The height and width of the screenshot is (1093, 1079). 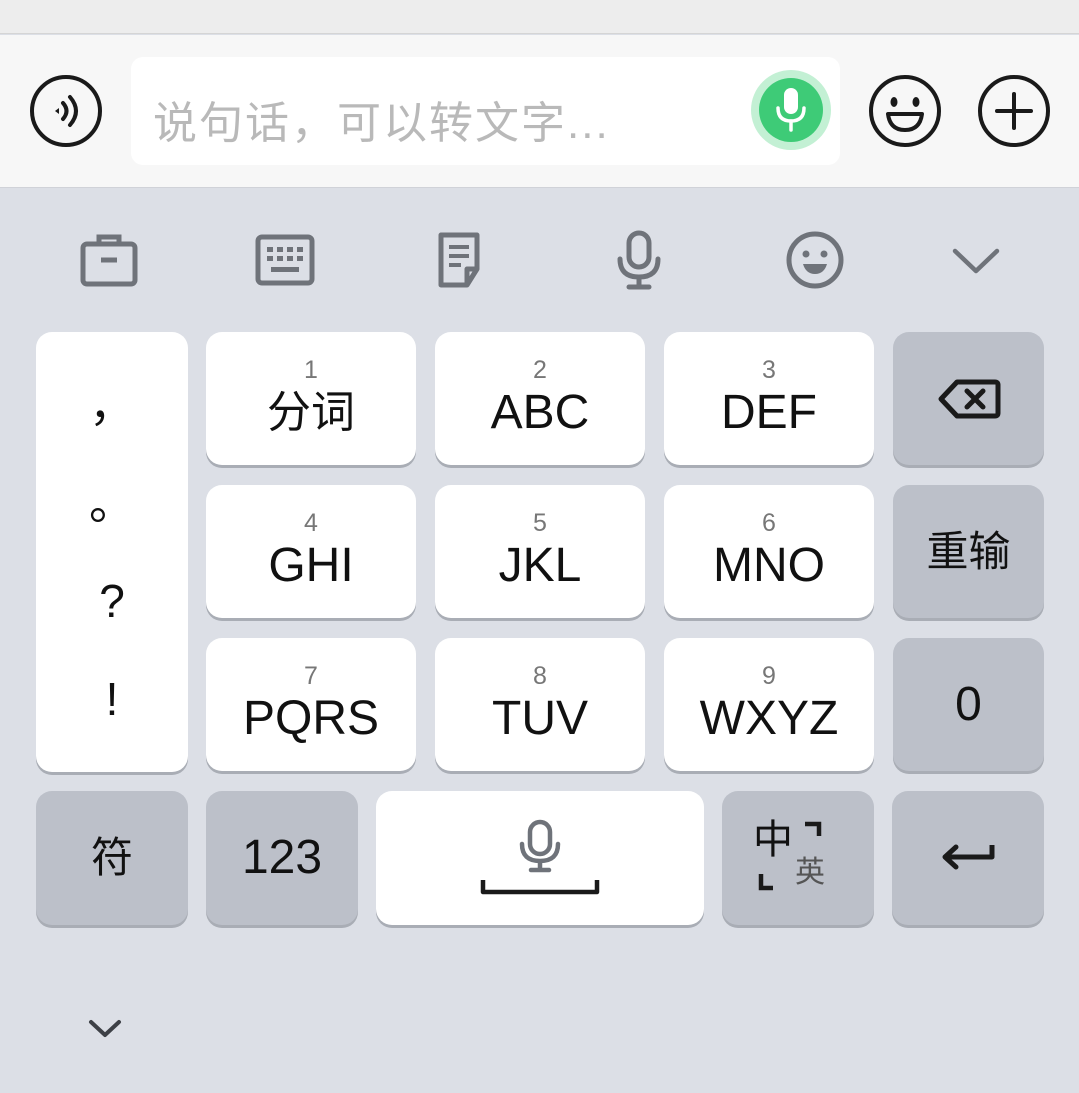 What do you see at coordinates (311, 675) in the screenshot?
I see `key-number: 7` at bounding box center [311, 675].